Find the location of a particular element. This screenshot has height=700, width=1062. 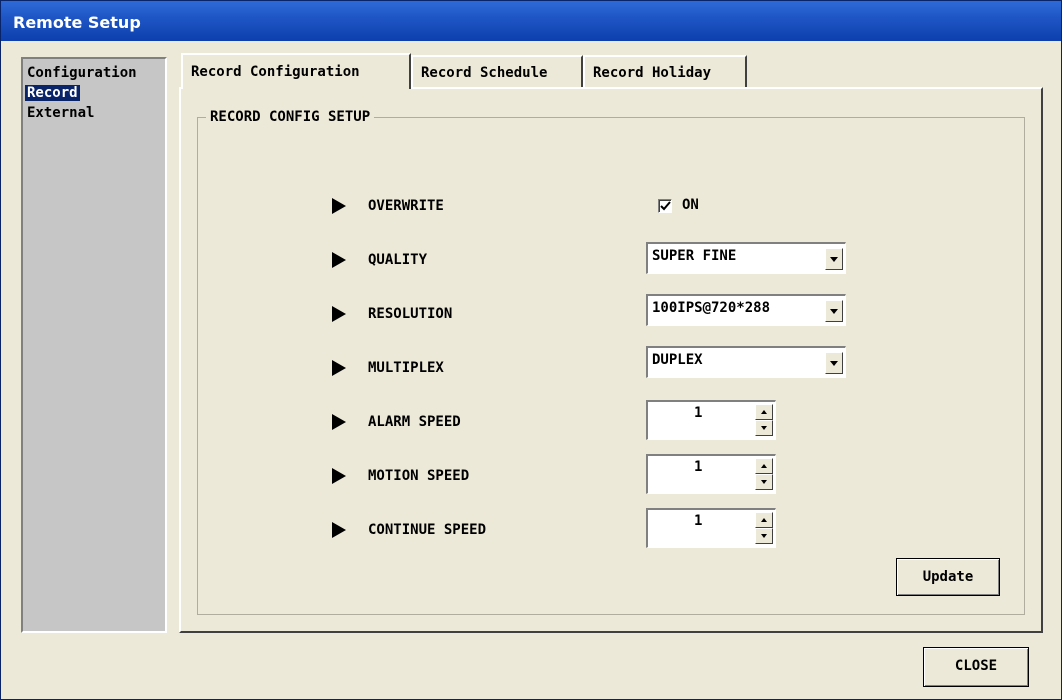

sidebar-item-external: External is located at coordinates (95, 113).